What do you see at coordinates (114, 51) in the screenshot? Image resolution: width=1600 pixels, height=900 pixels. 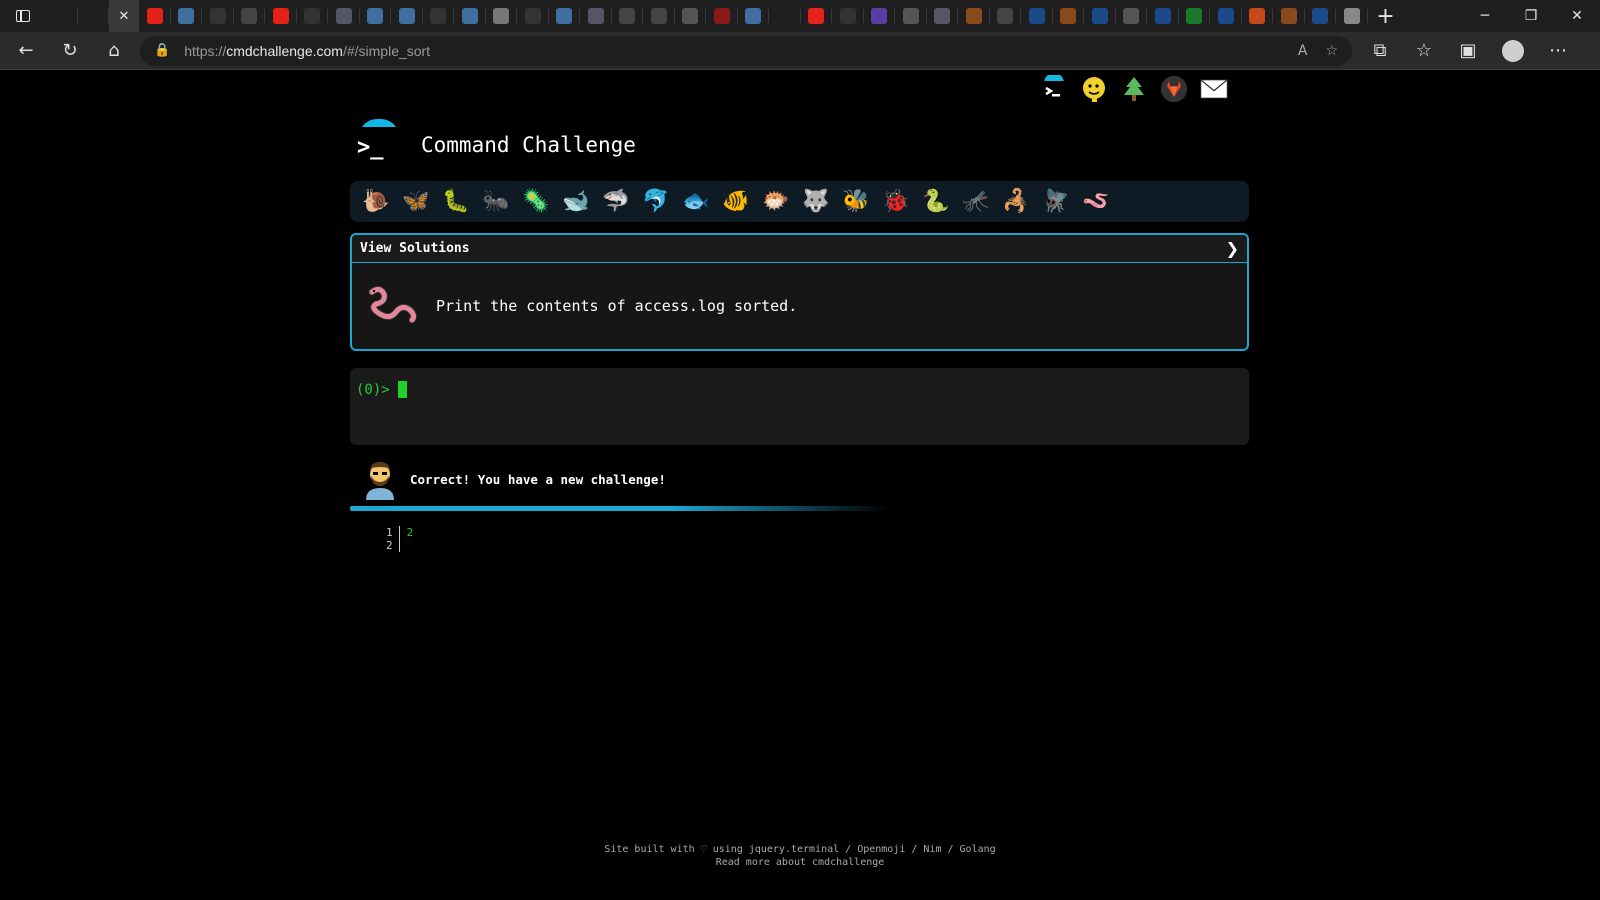 I see `home-icon: ⌂` at bounding box center [114, 51].